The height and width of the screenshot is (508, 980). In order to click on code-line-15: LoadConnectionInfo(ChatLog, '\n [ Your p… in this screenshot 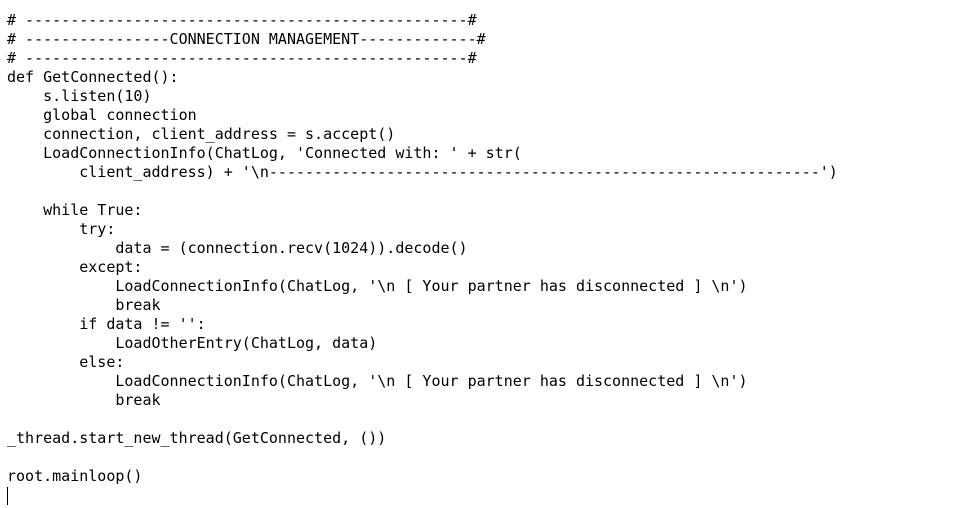, I will do `click(377, 286)`.